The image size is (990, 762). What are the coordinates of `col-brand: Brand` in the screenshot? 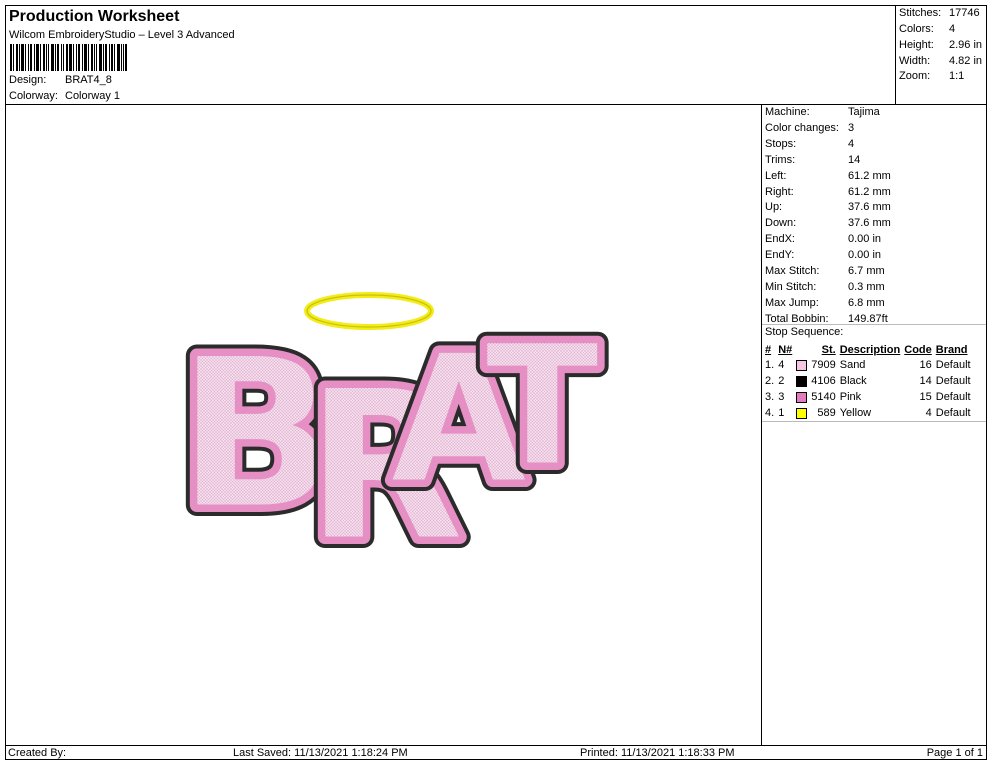 It's located at (951, 349).